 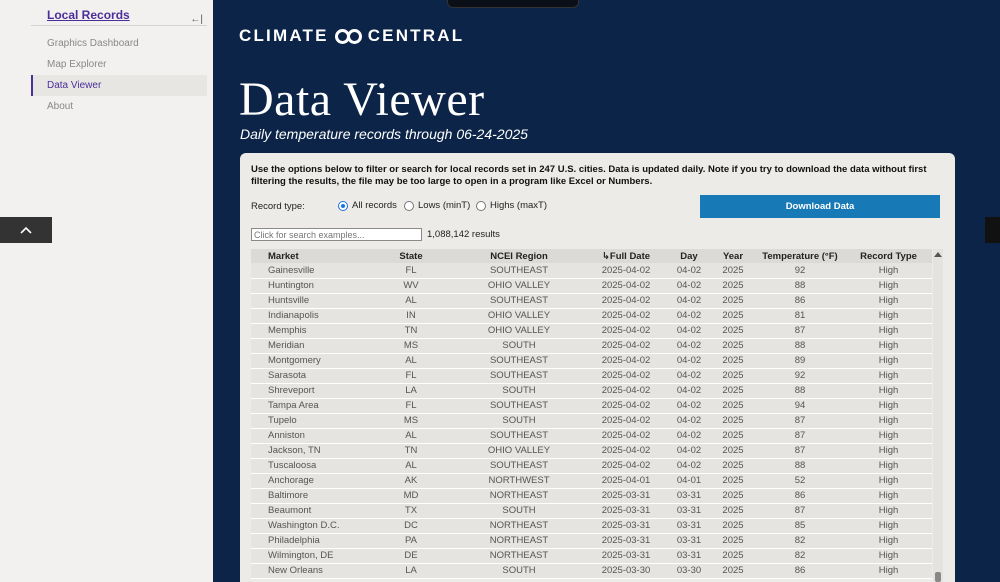 What do you see at coordinates (310, 541) in the screenshot?
I see `cell-market: Philadelphia` at bounding box center [310, 541].